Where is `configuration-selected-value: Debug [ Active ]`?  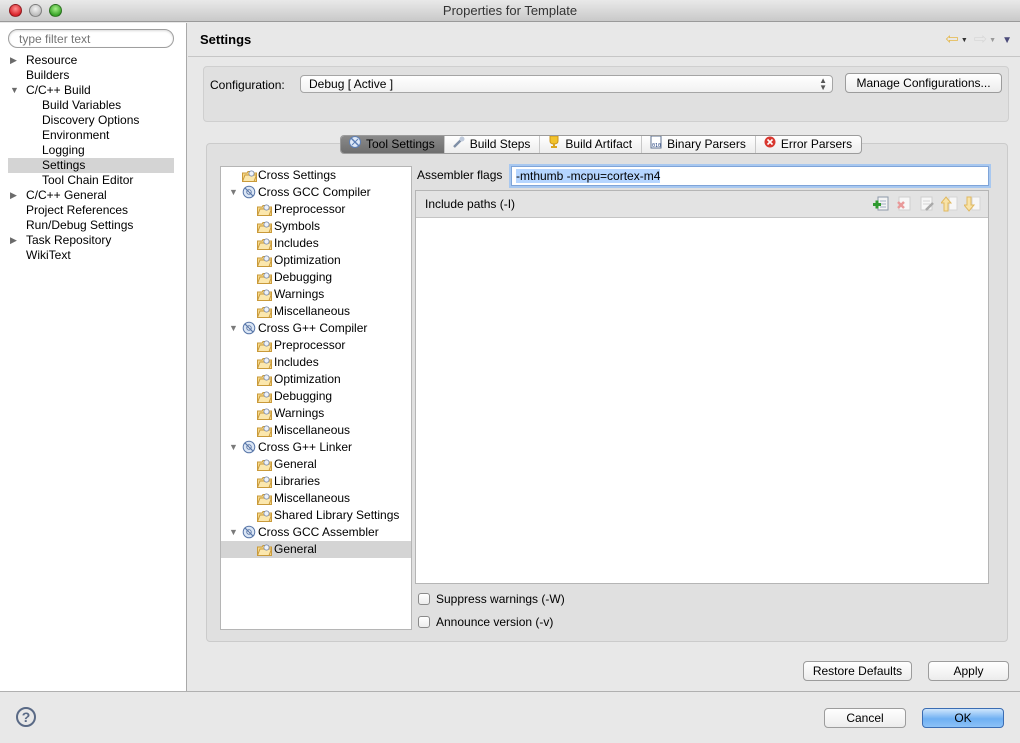 configuration-selected-value: Debug [ Active ] is located at coordinates (351, 84).